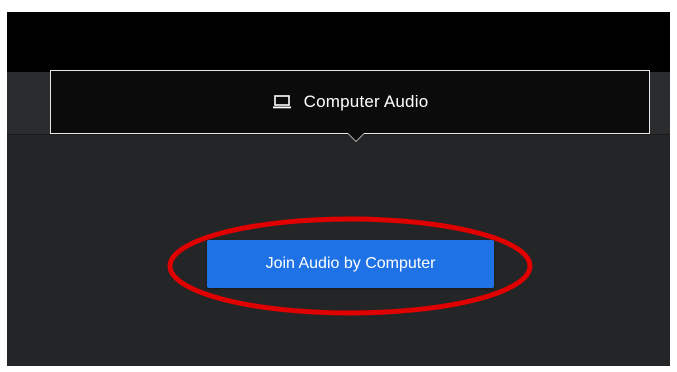  Describe the element at coordinates (366, 101) in the screenshot. I see `tab-computer-audio-label: Computer Audio` at that location.